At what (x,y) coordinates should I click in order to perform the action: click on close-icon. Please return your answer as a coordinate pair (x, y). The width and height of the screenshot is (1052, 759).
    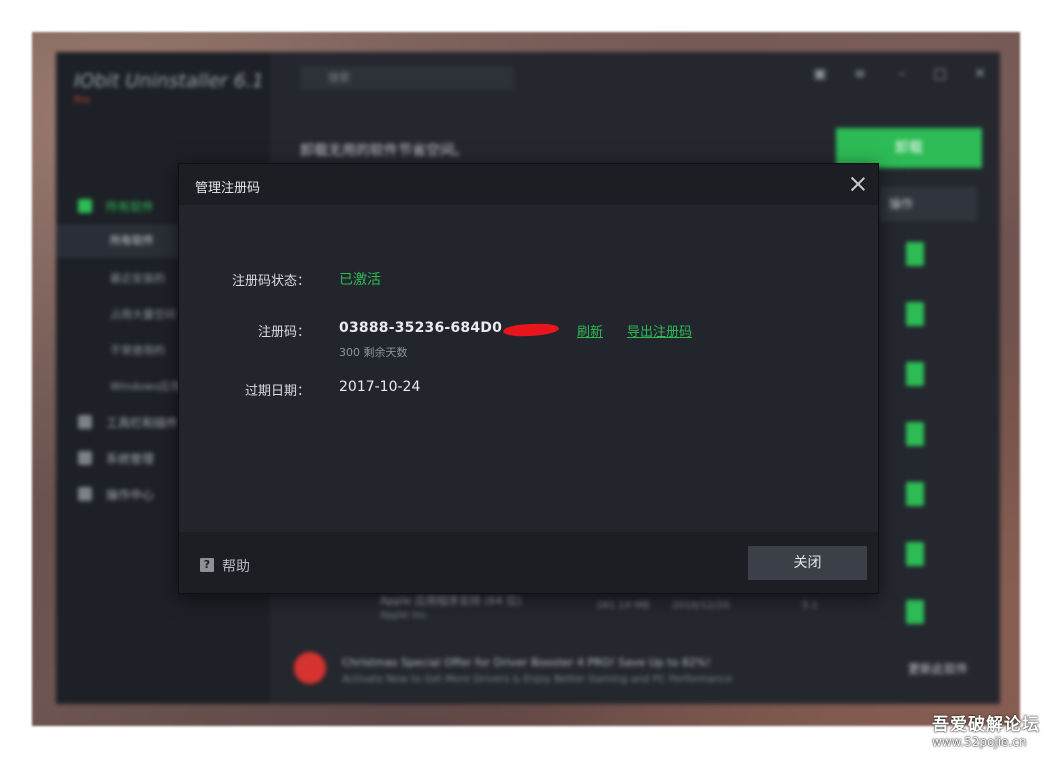
    Looking at the image, I should click on (858, 184).